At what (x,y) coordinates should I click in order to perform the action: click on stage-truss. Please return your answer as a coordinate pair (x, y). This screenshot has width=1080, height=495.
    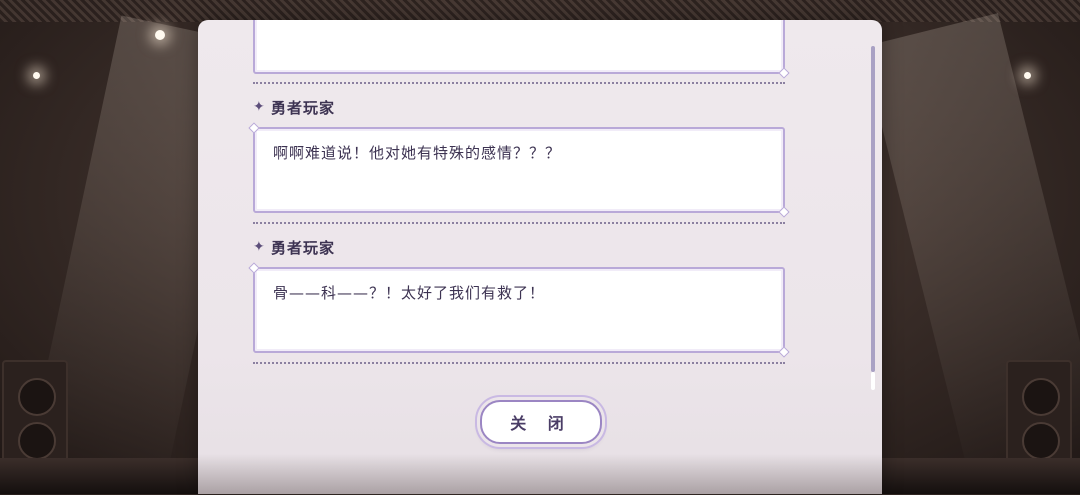
    Looking at the image, I should click on (540, 11).